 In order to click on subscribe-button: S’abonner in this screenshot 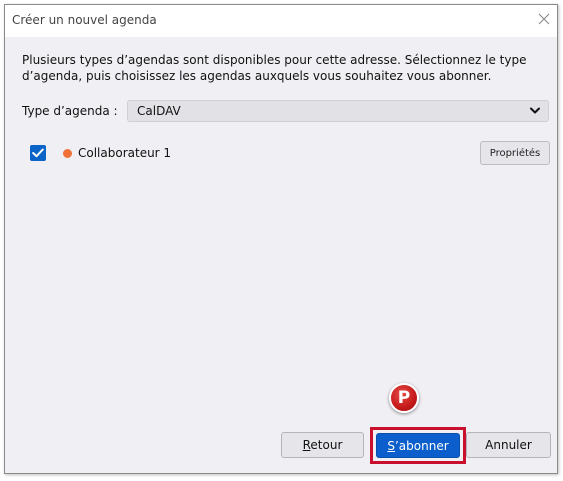, I will do `click(418, 445)`.